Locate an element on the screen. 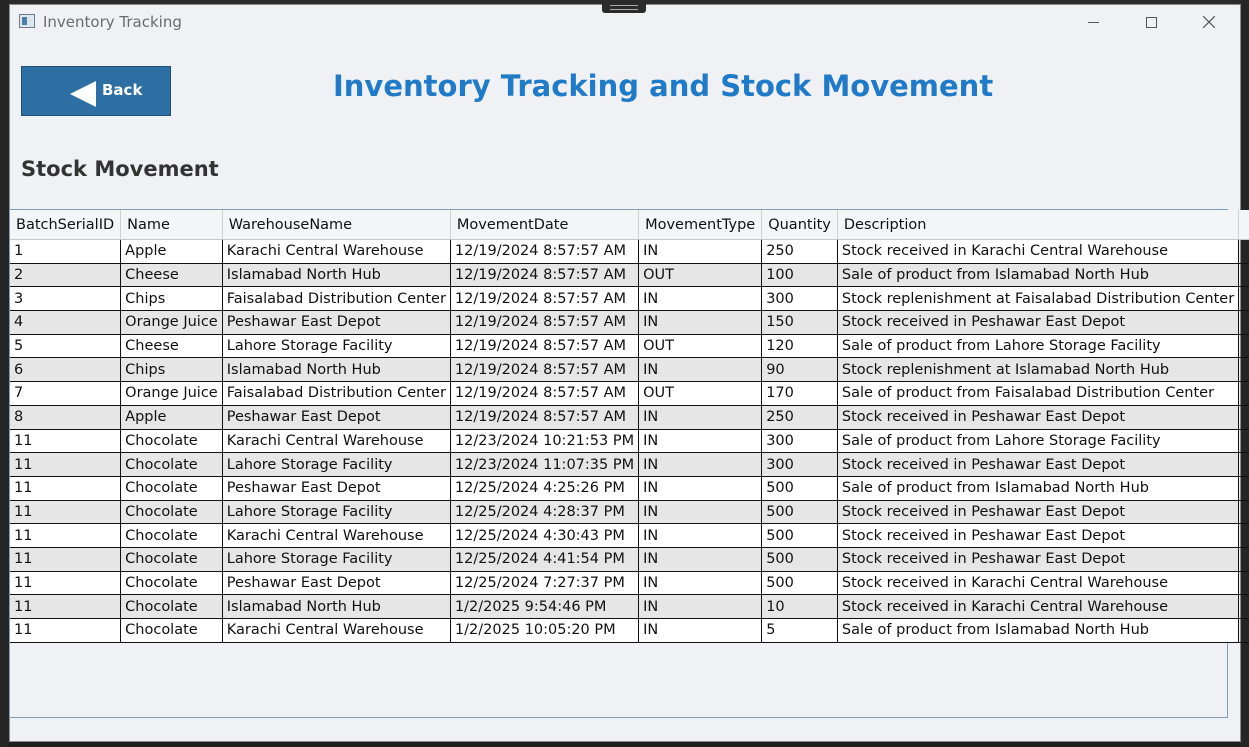 This screenshot has width=1249, height=747. cell-batchserialid: 5 is located at coordinates (66, 346).